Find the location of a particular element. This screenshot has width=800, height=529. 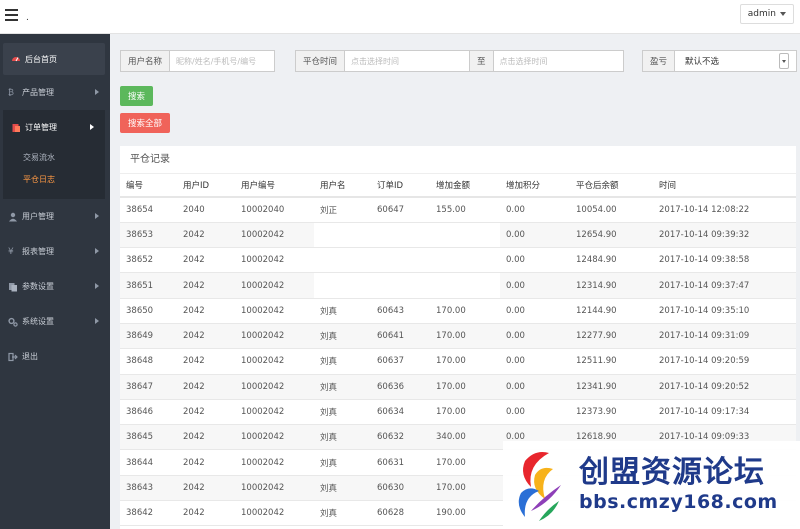

table-cell: 12654.90 is located at coordinates (611, 235).